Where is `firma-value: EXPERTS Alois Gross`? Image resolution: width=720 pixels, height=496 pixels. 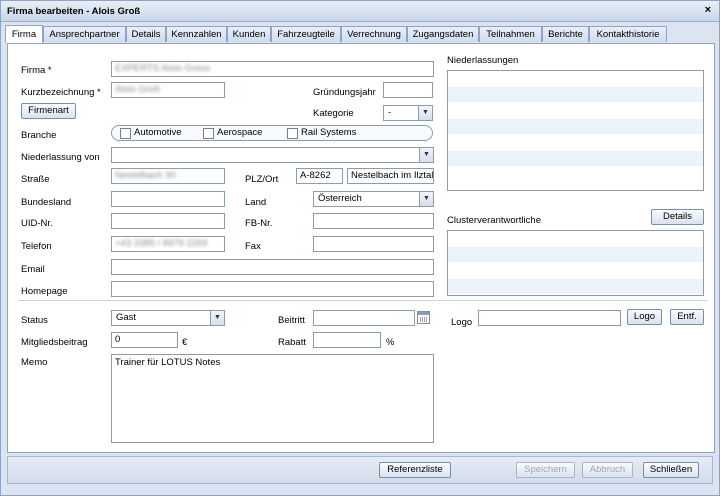 firma-value: EXPERTS Alois Gross is located at coordinates (162, 68).